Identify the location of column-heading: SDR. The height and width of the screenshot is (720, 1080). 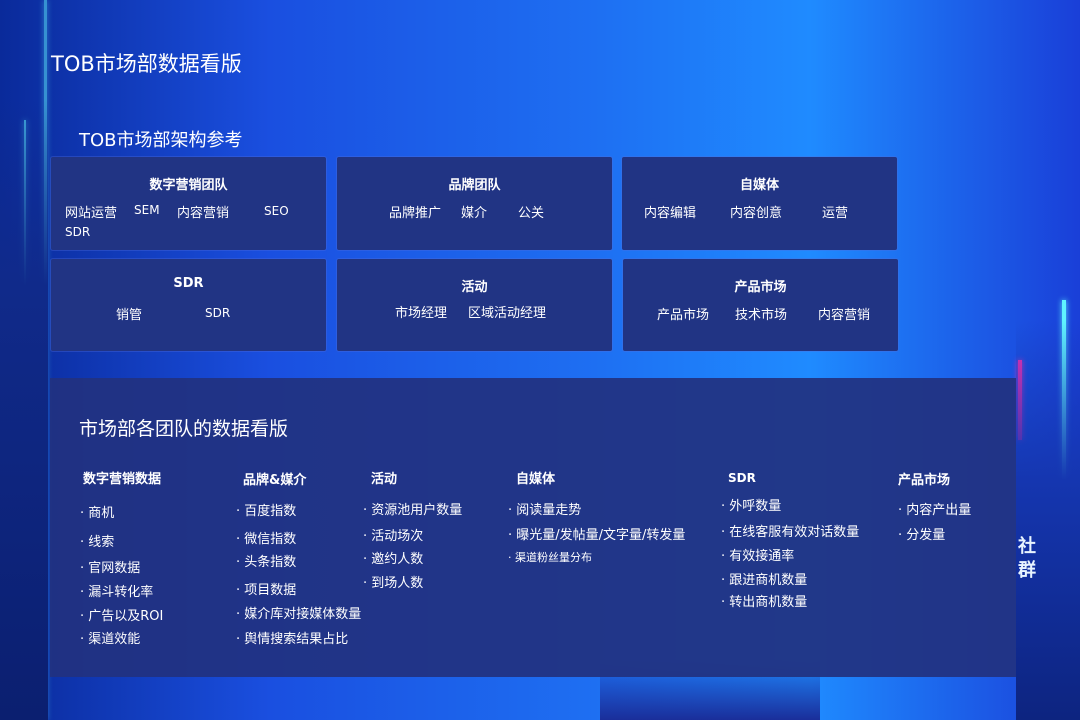
(742, 478).